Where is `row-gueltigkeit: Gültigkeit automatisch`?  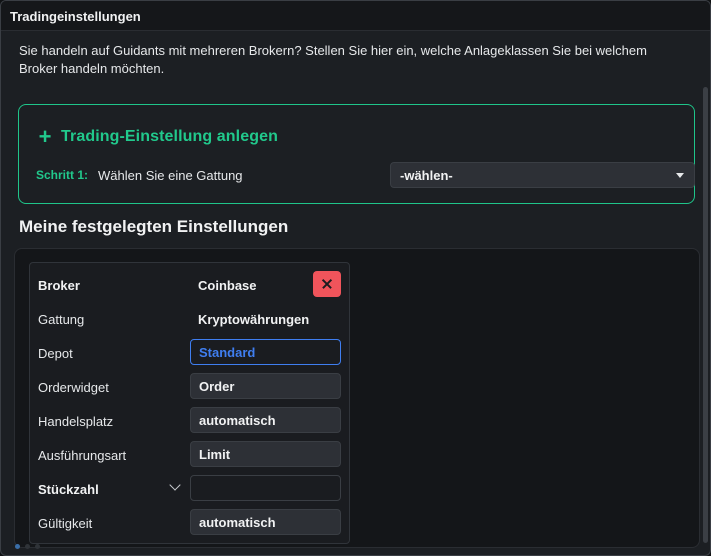 row-gueltigkeit: Gültigkeit automatisch is located at coordinates (191, 522).